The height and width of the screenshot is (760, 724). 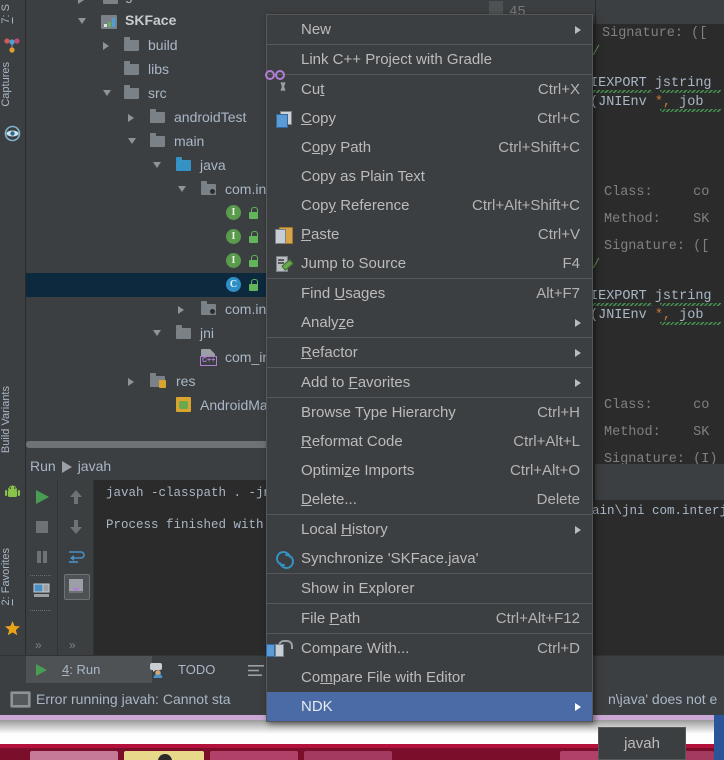 I want to click on menu-label-new: New, so click(x=316, y=29).